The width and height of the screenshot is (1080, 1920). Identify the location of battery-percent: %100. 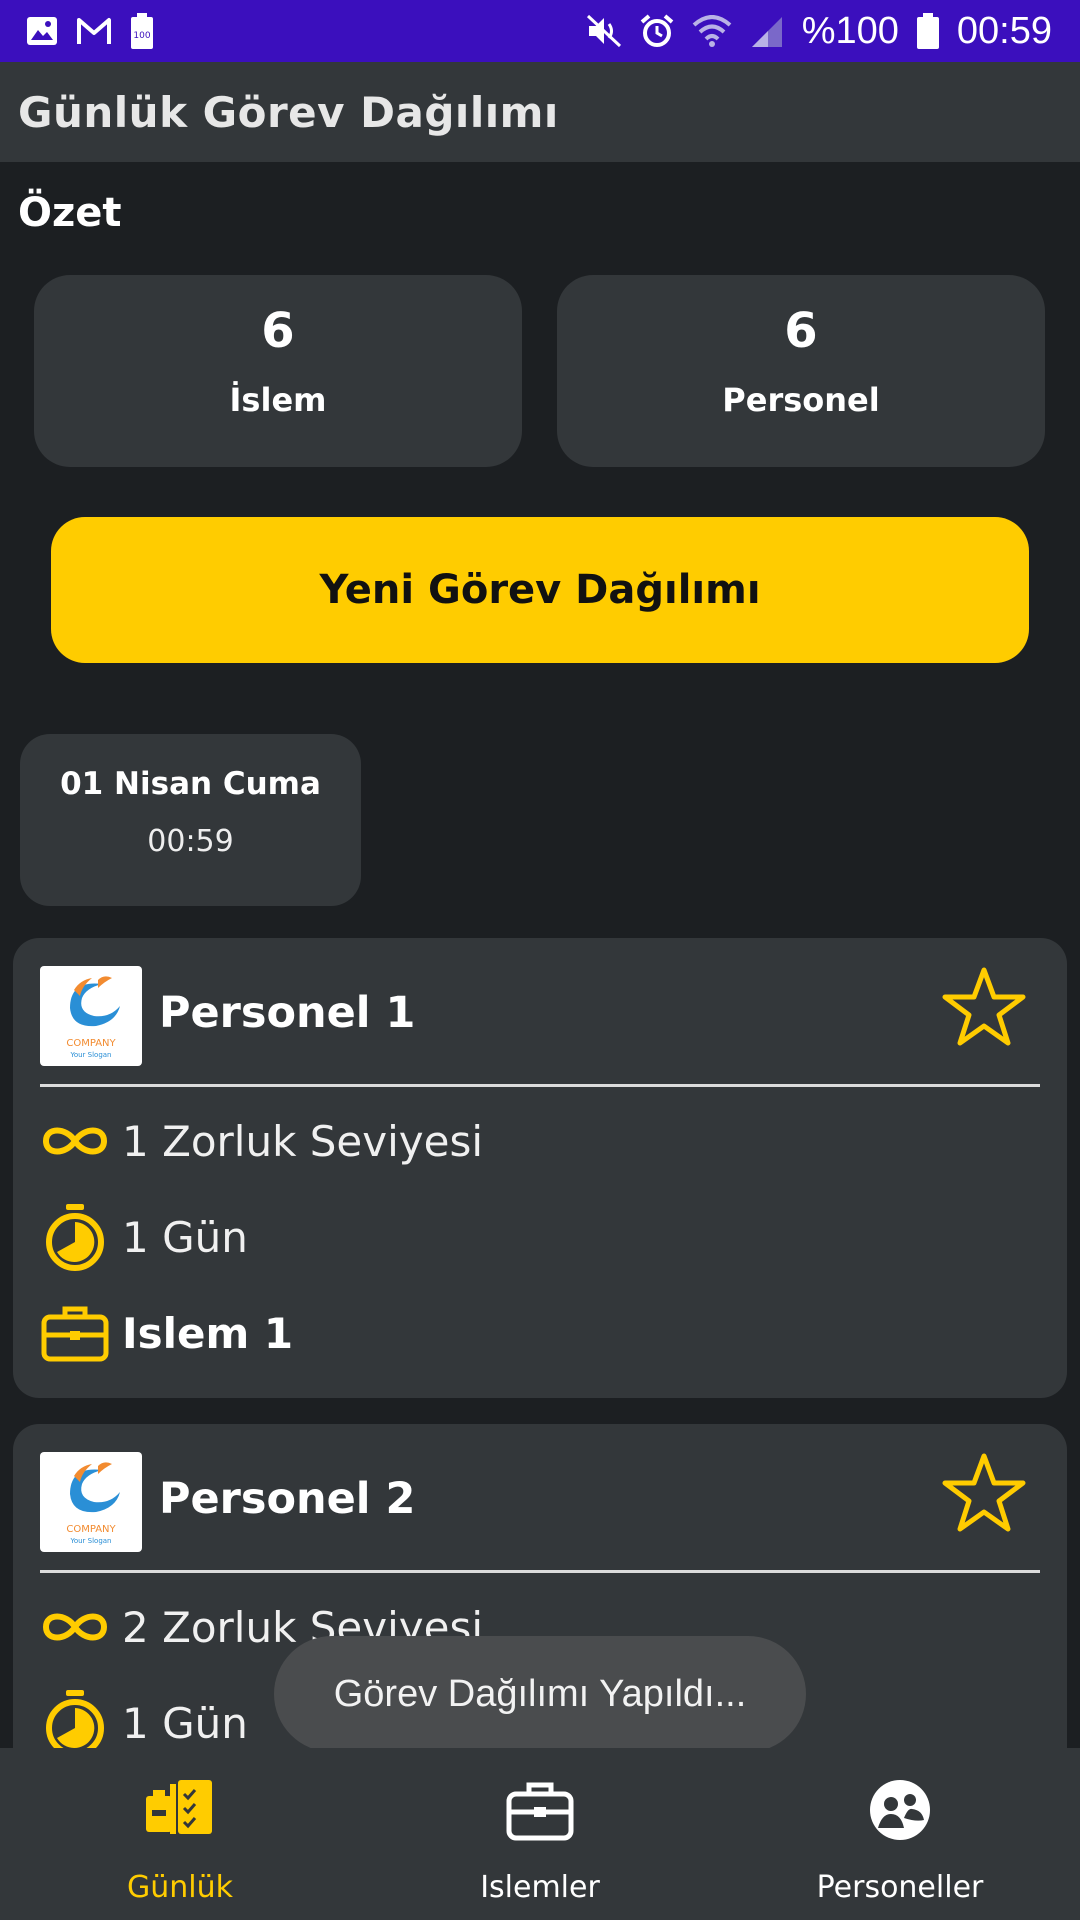
(850, 30).